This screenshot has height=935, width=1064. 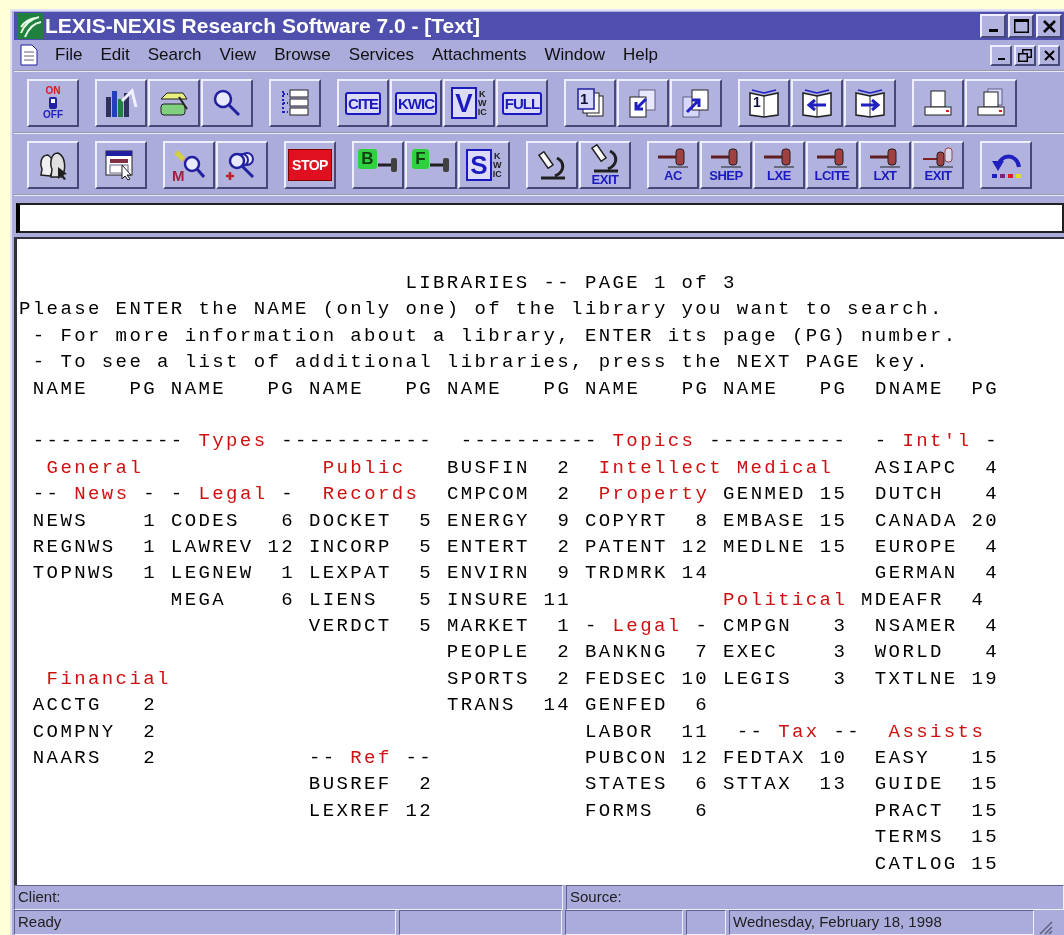 What do you see at coordinates (205, 520) in the screenshot?
I see `library-name: CODES` at bounding box center [205, 520].